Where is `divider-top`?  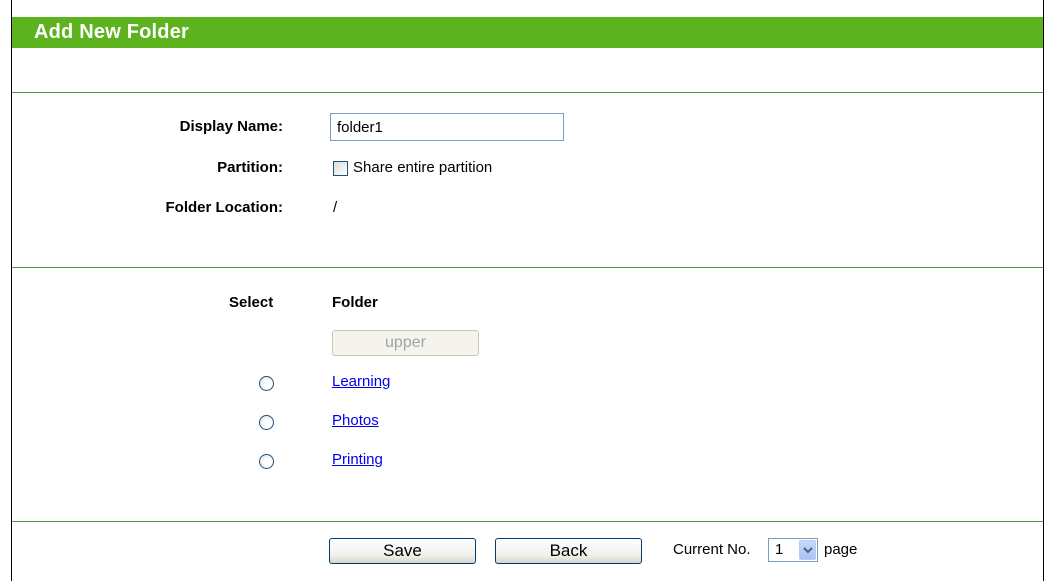 divider-top is located at coordinates (527, 92).